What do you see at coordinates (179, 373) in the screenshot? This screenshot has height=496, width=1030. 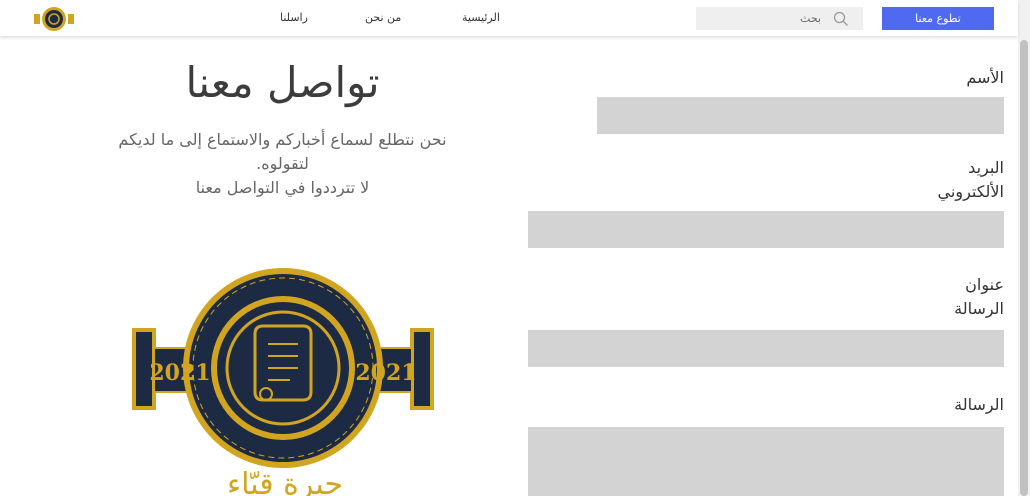 I see `year-left: 2021` at bounding box center [179, 373].